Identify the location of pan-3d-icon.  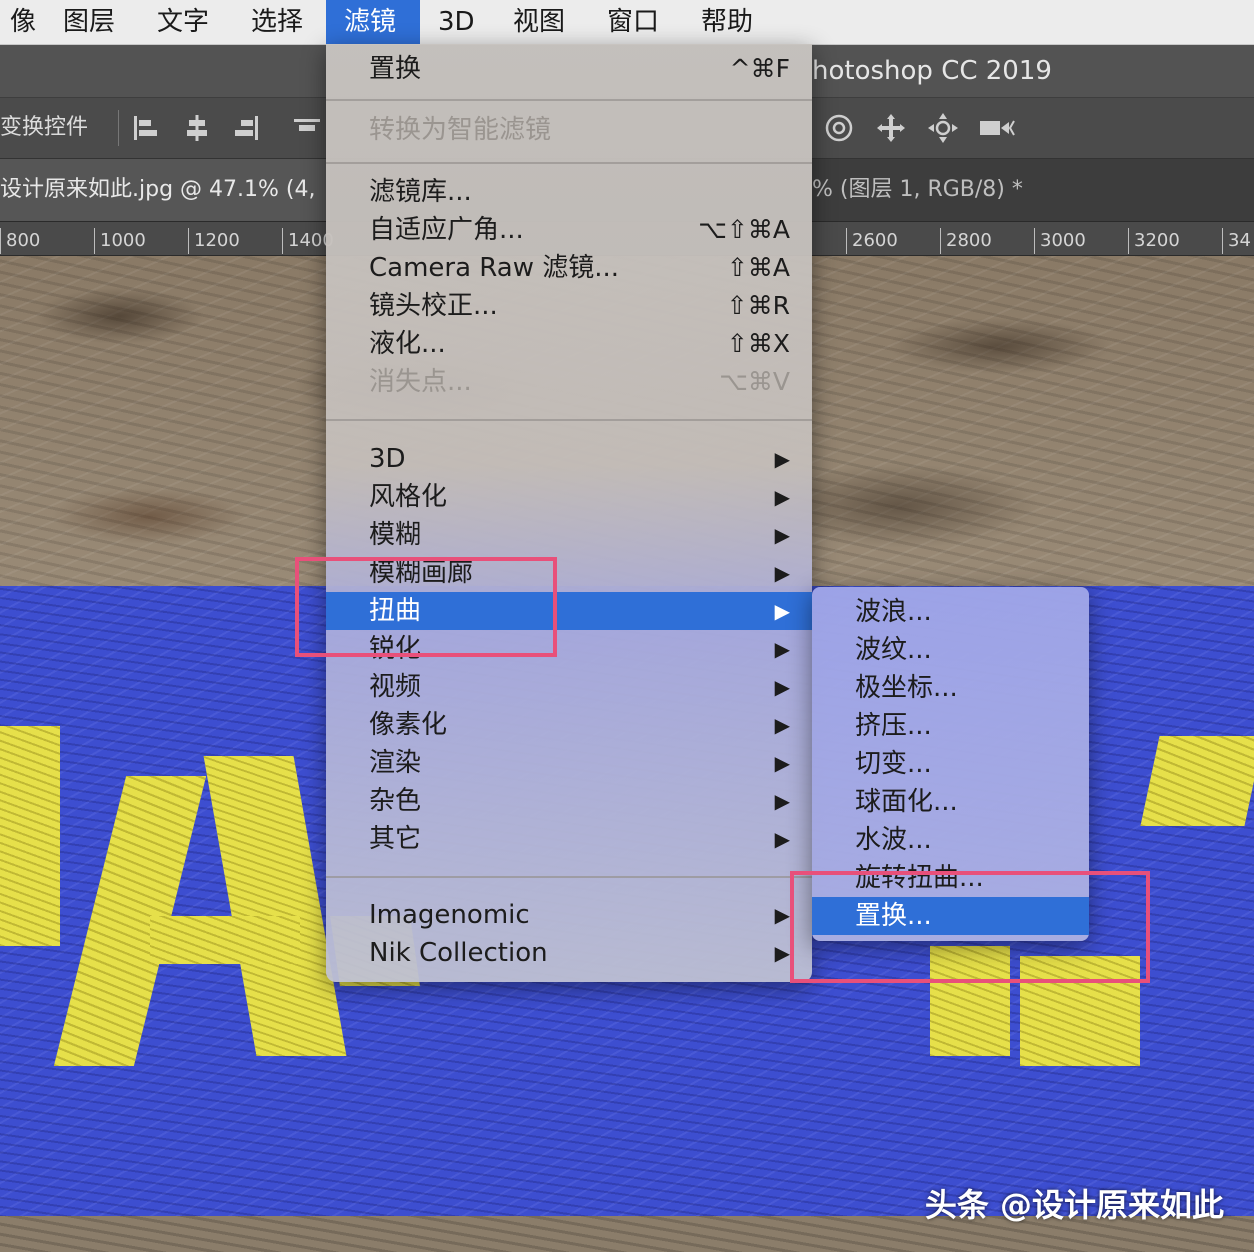
(891, 128).